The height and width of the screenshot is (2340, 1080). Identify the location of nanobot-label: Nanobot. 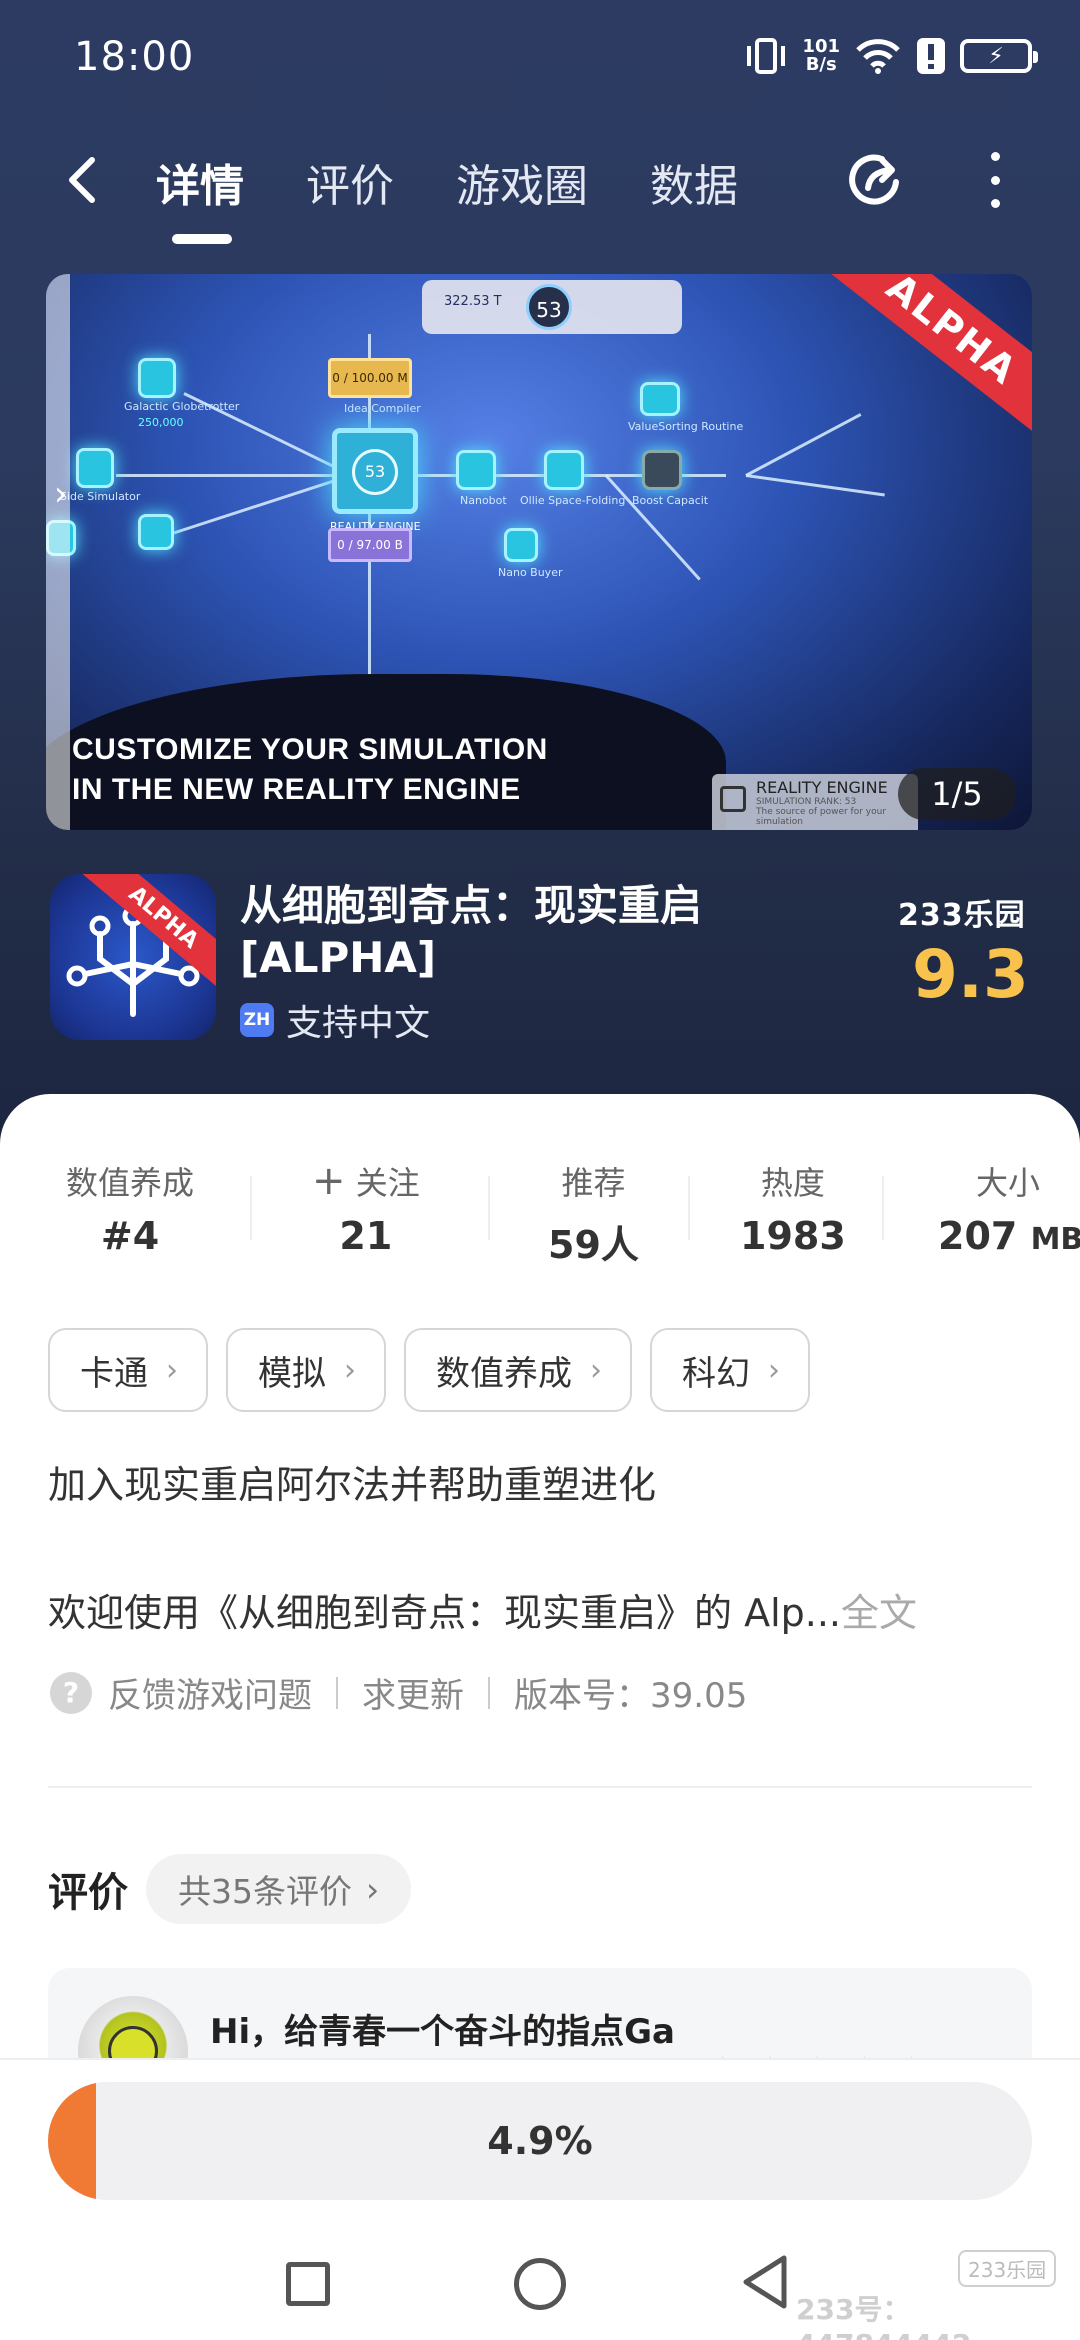
(483, 500).